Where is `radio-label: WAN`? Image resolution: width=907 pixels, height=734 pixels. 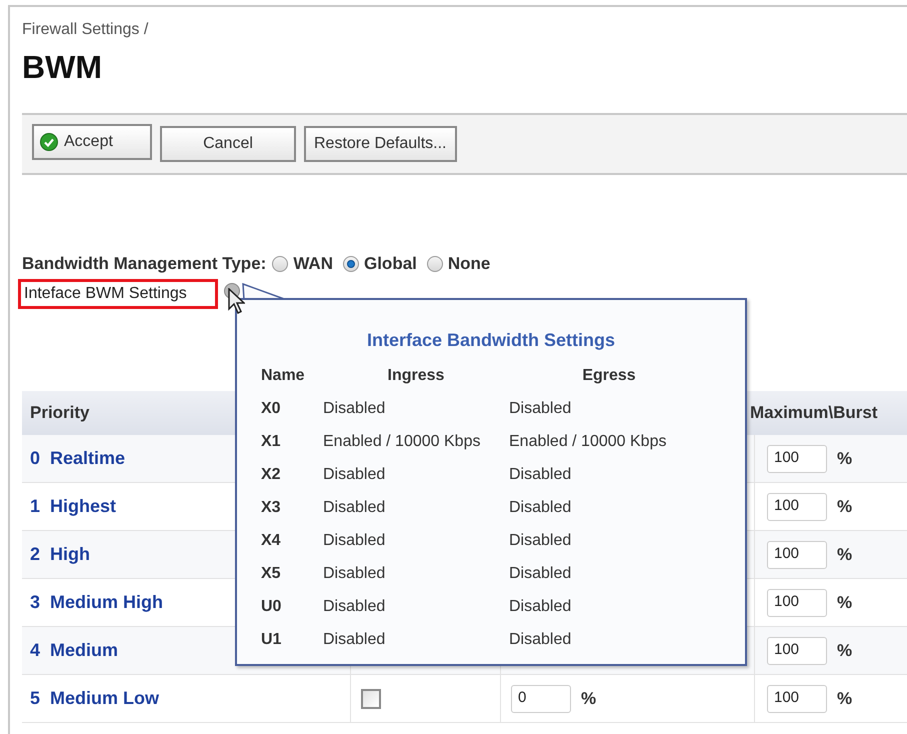 radio-label: WAN is located at coordinates (313, 264).